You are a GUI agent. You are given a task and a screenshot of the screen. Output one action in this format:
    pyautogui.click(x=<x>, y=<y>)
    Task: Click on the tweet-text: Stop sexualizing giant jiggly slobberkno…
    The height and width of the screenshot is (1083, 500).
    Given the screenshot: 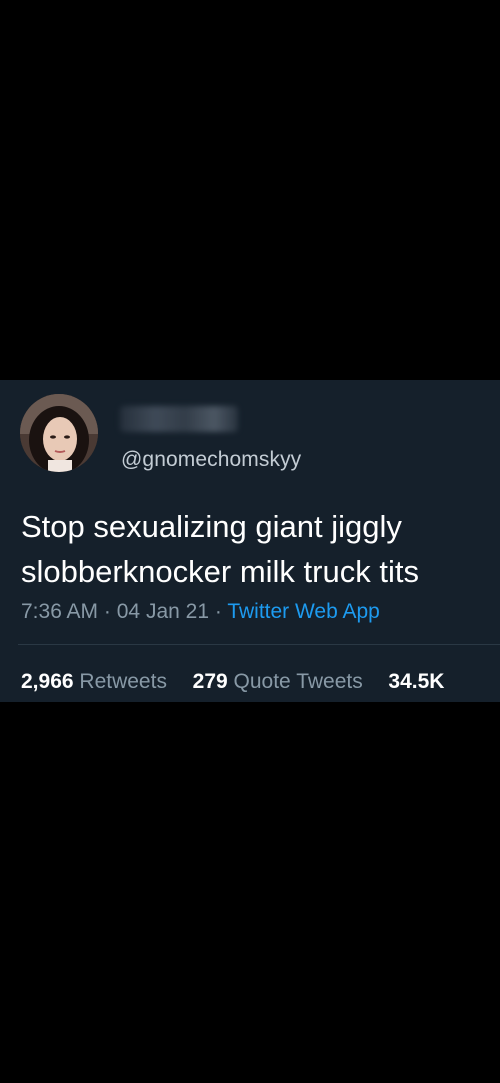 What is the action you would take?
    pyautogui.click(x=220, y=549)
    